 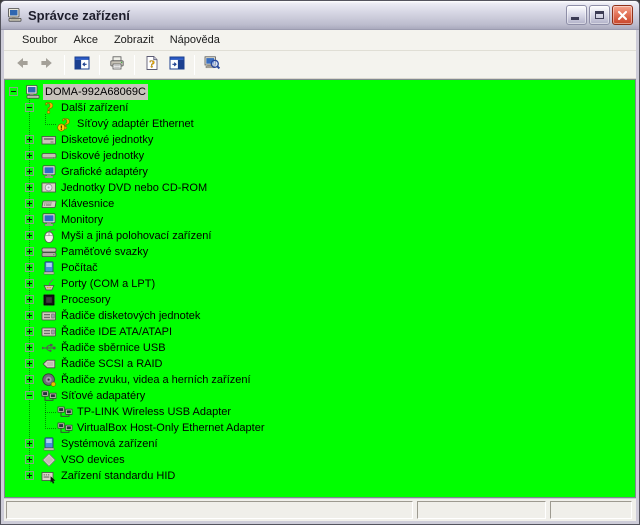 What do you see at coordinates (111, 364) in the screenshot?
I see `tree-item-label: Řadiče SCSI a RAID` at bounding box center [111, 364].